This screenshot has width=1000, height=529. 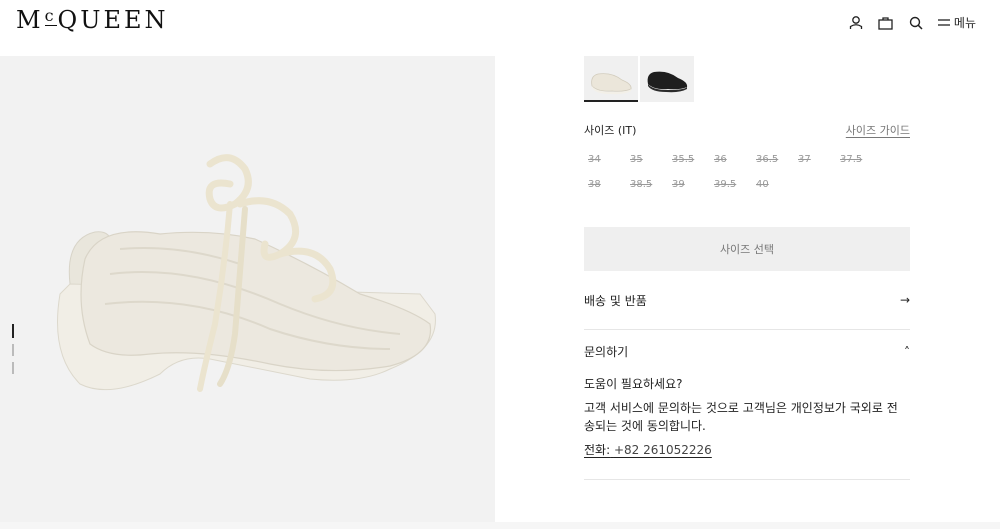 What do you see at coordinates (731, 159) in the screenshot?
I see `size-option: 36` at bounding box center [731, 159].